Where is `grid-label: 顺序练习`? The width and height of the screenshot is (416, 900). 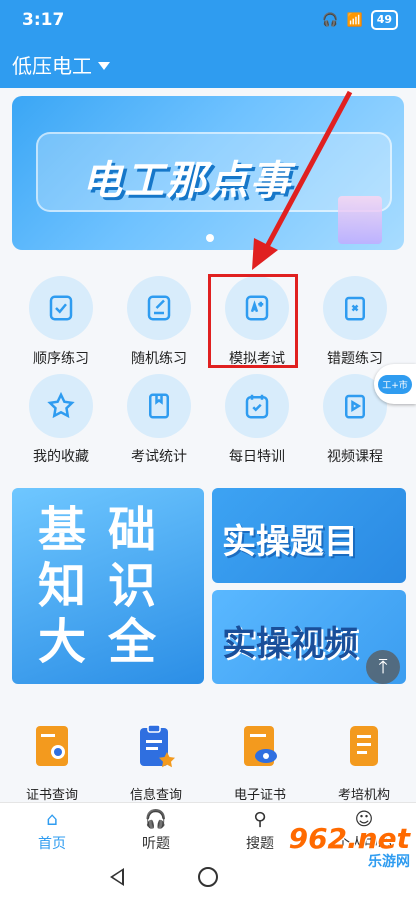 grid-label: 顺序练习 is located at coordinates (61, 359).